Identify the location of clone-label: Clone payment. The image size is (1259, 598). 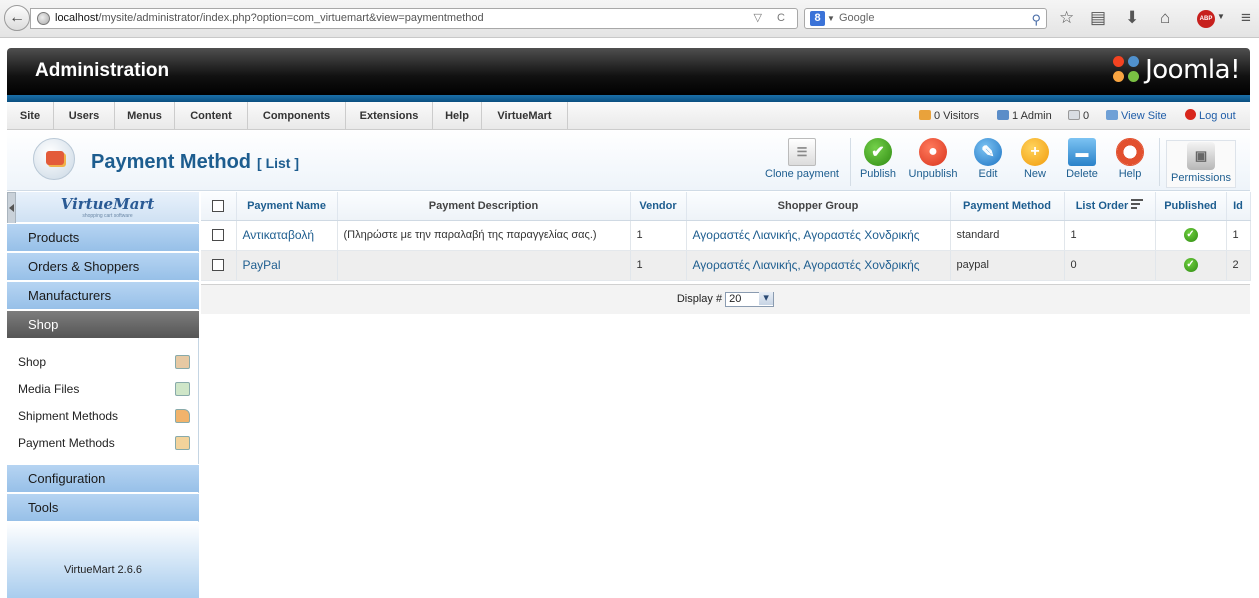
(802, 174).